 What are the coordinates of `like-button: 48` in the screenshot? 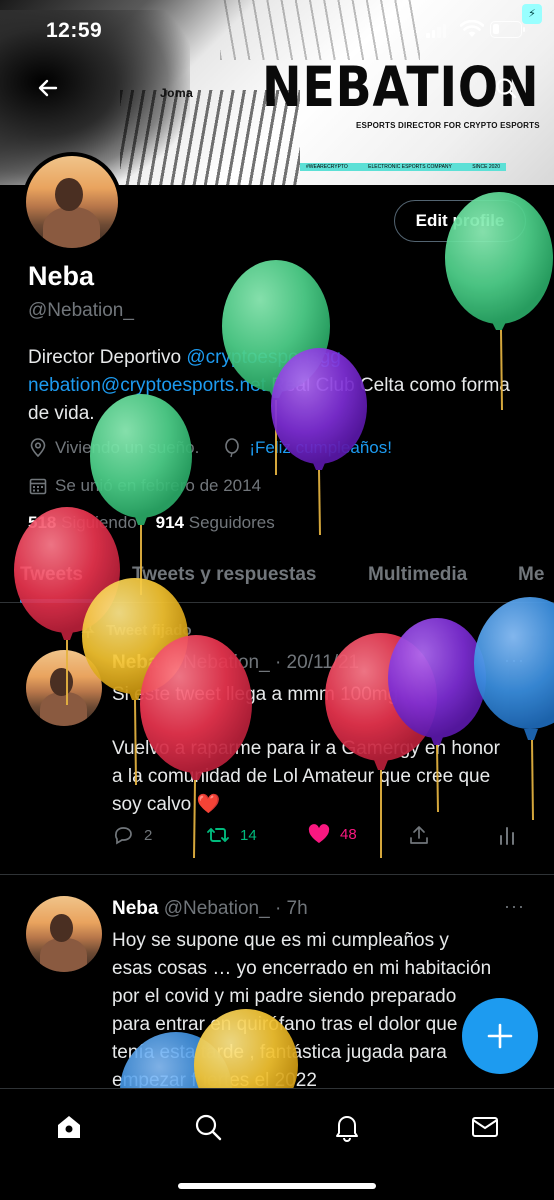 It's located at (332, 834).